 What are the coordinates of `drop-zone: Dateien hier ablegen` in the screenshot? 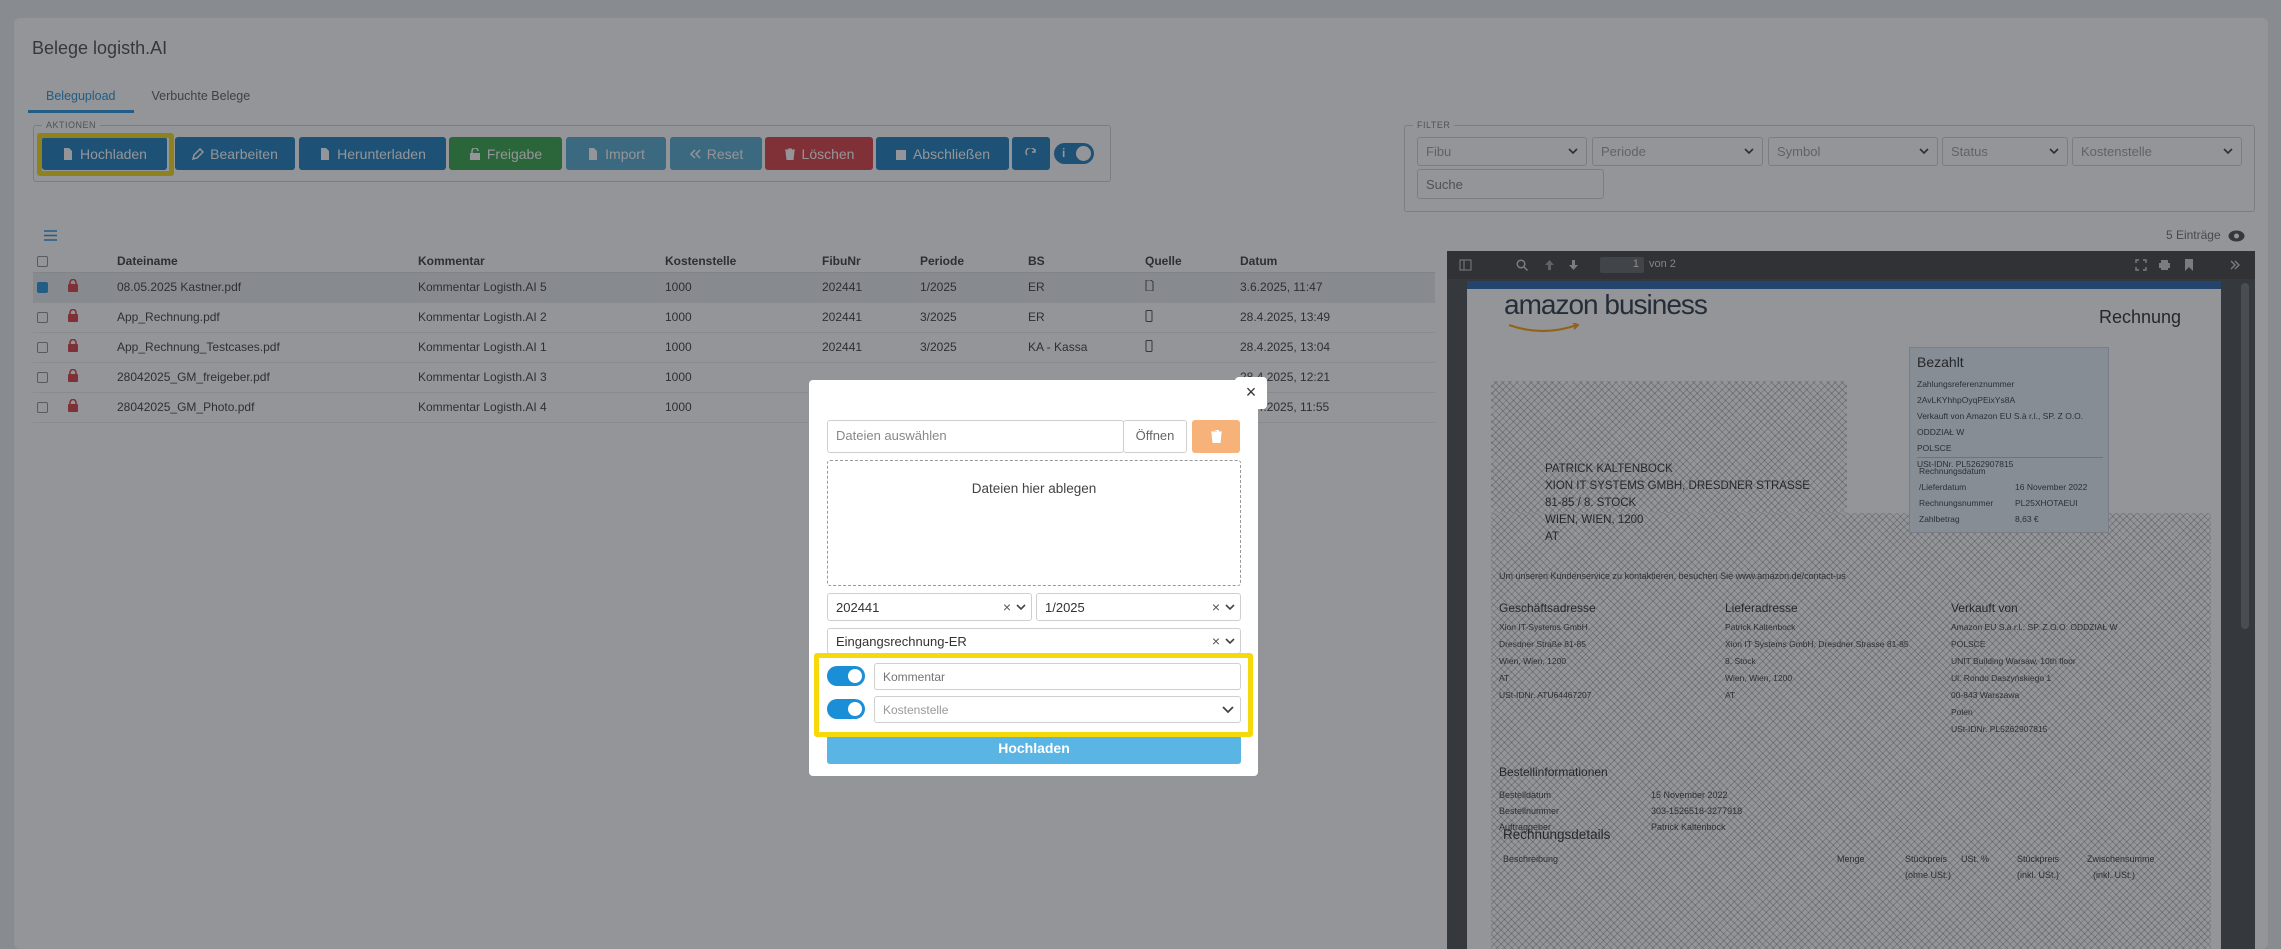 It's located at (1034, 523).